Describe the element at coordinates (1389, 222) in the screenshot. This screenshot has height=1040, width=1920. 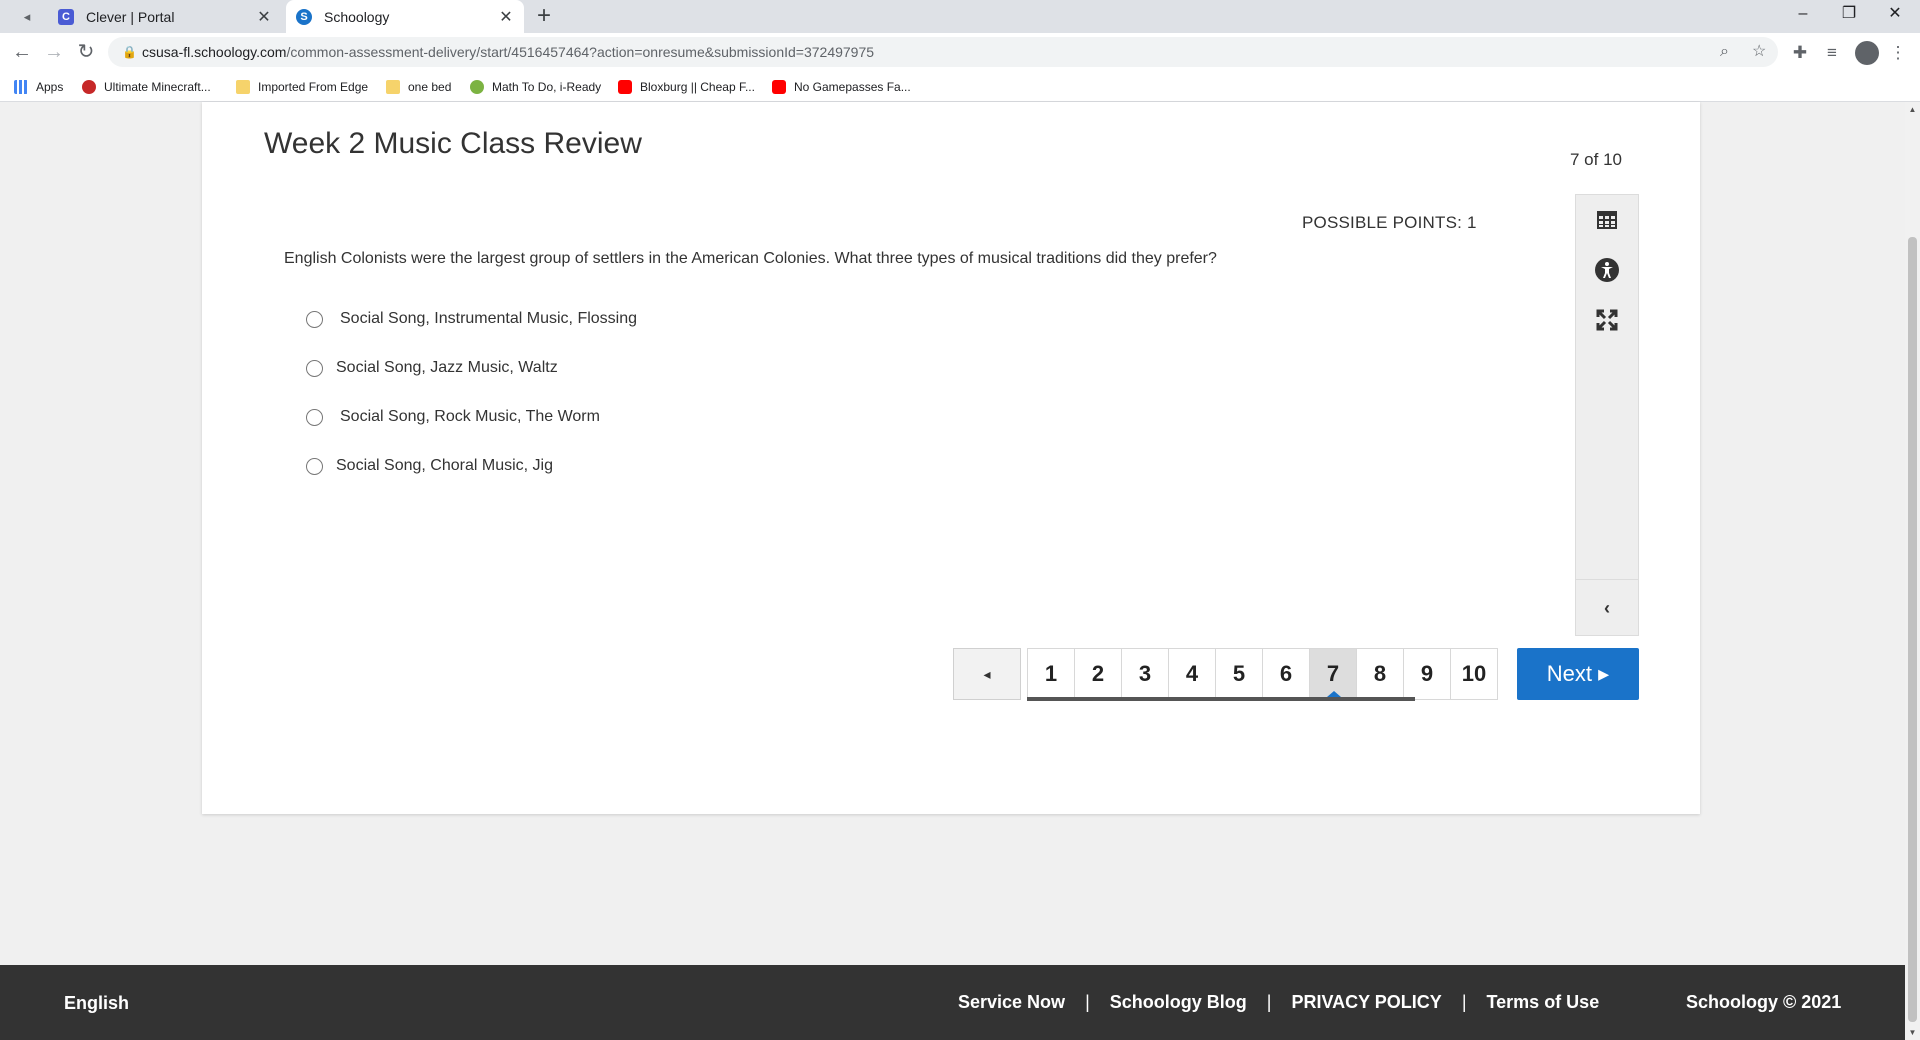
I see `possible-points: POSSIBLE POINTS: 1` at that location.